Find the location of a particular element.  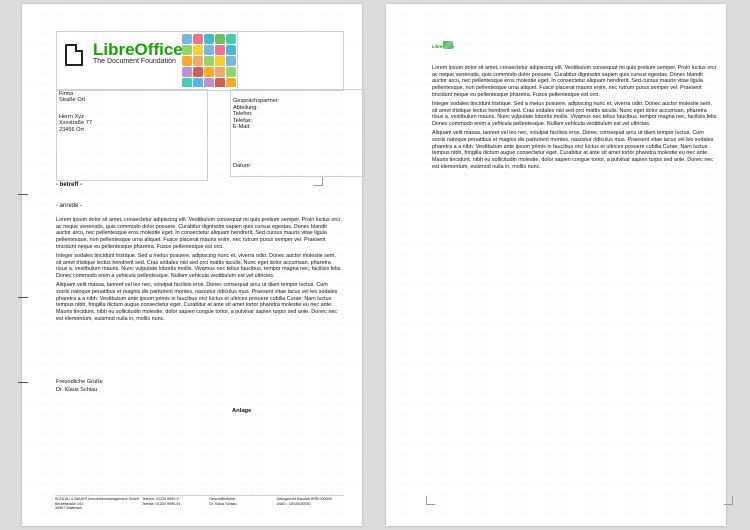

salutation: - anrede - is located at coordinates (69, 206).